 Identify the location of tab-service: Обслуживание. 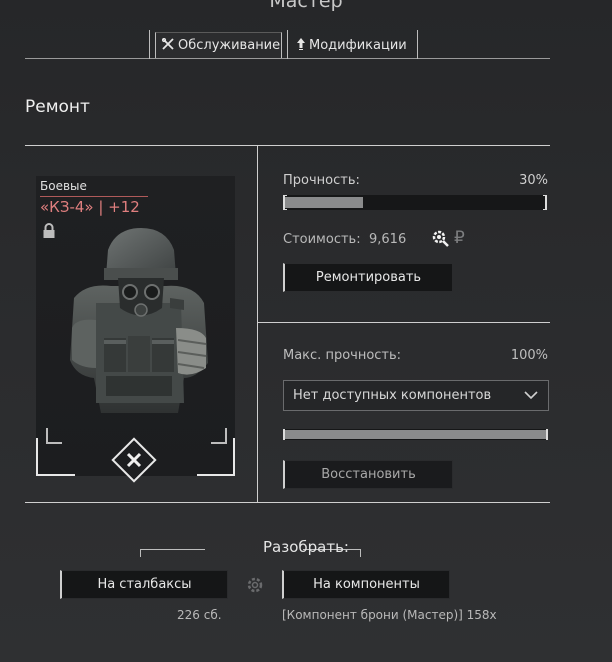
(218, 45).